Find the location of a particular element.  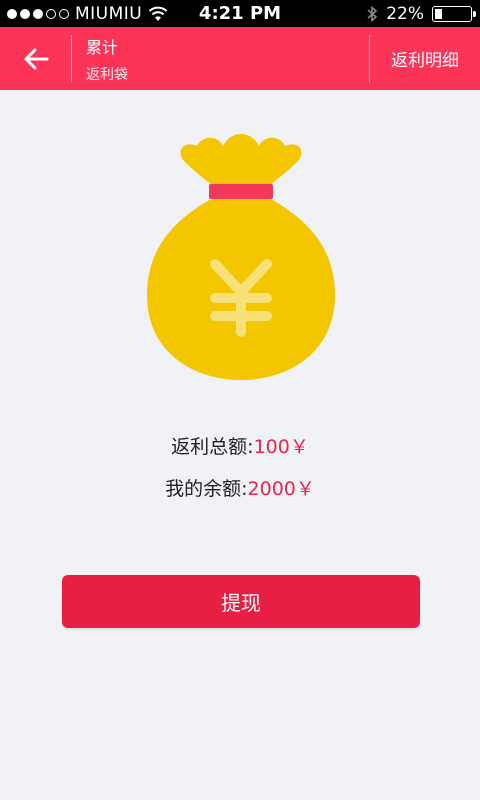

header-divider is located at coordinates (71, 58).